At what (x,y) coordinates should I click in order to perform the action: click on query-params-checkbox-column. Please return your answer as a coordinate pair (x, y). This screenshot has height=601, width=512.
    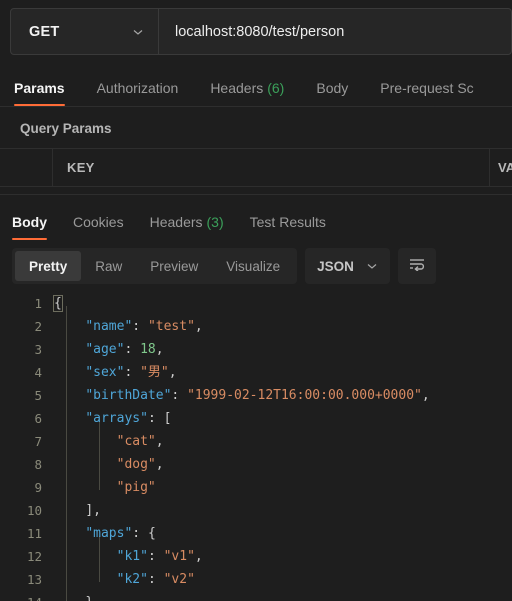
    Looking at the image, I should click on (26, 167).